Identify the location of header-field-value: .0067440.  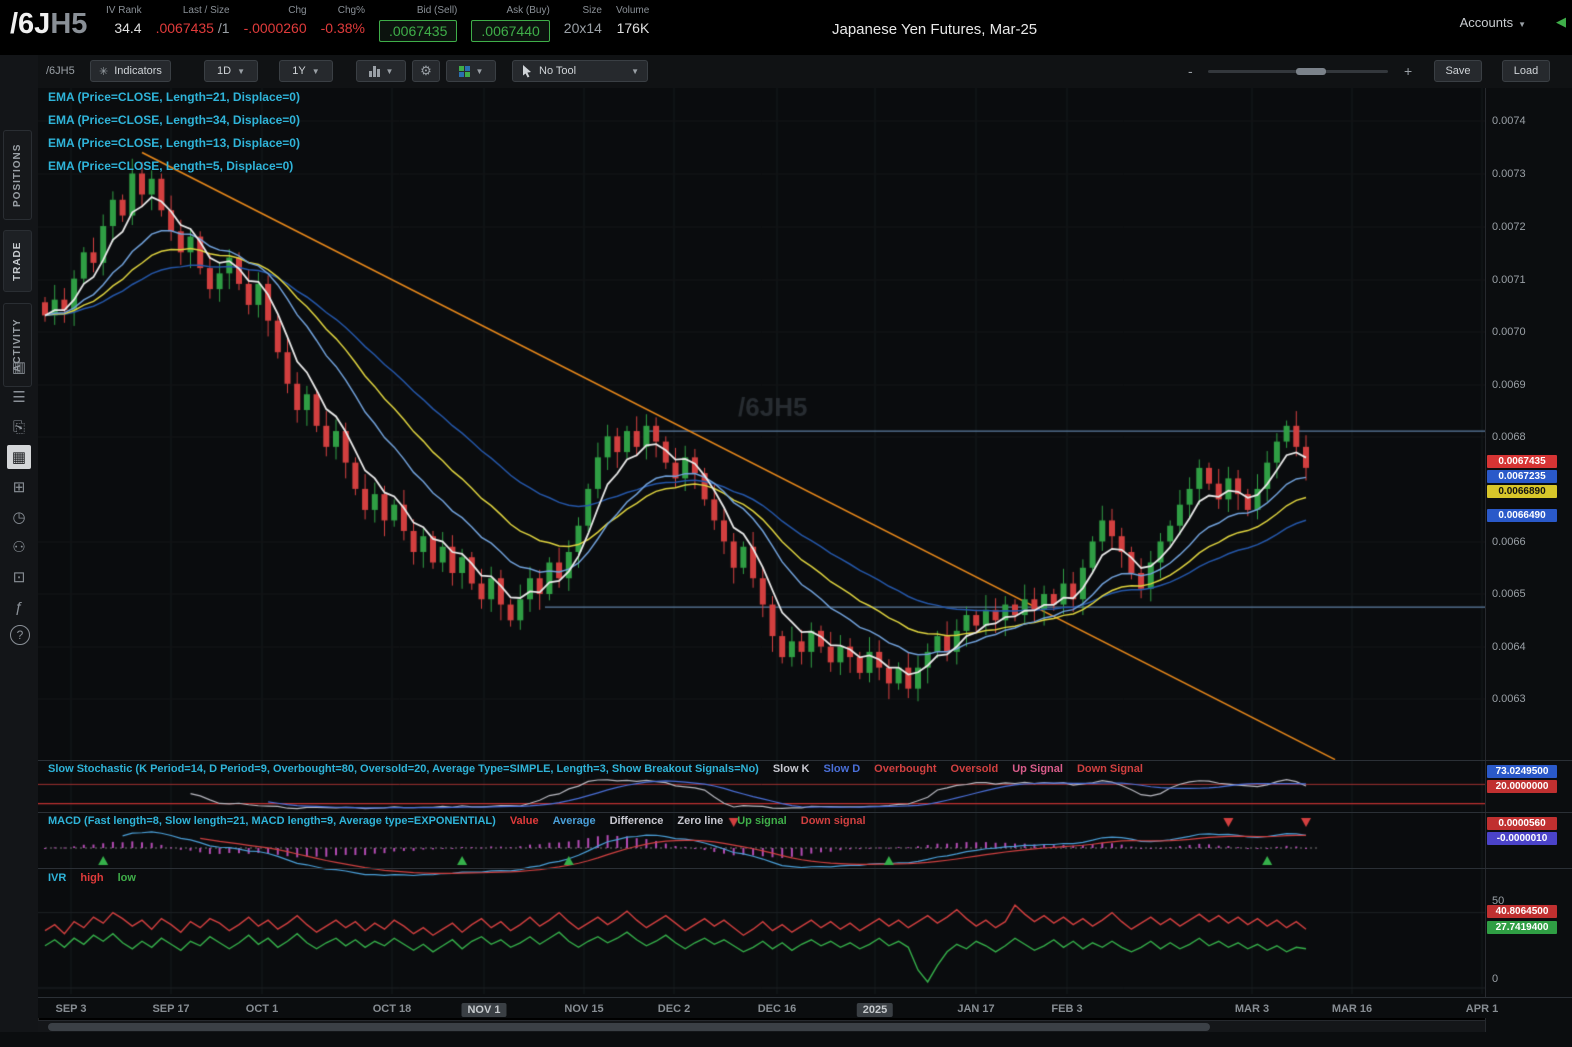
(510, 31).